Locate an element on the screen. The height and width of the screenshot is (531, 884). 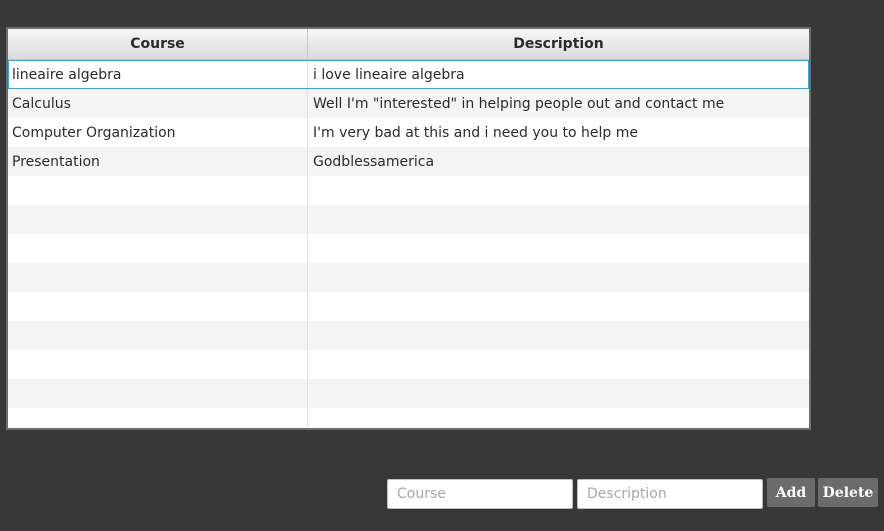
column-header-description: Description is located at coordinates (558, 44).